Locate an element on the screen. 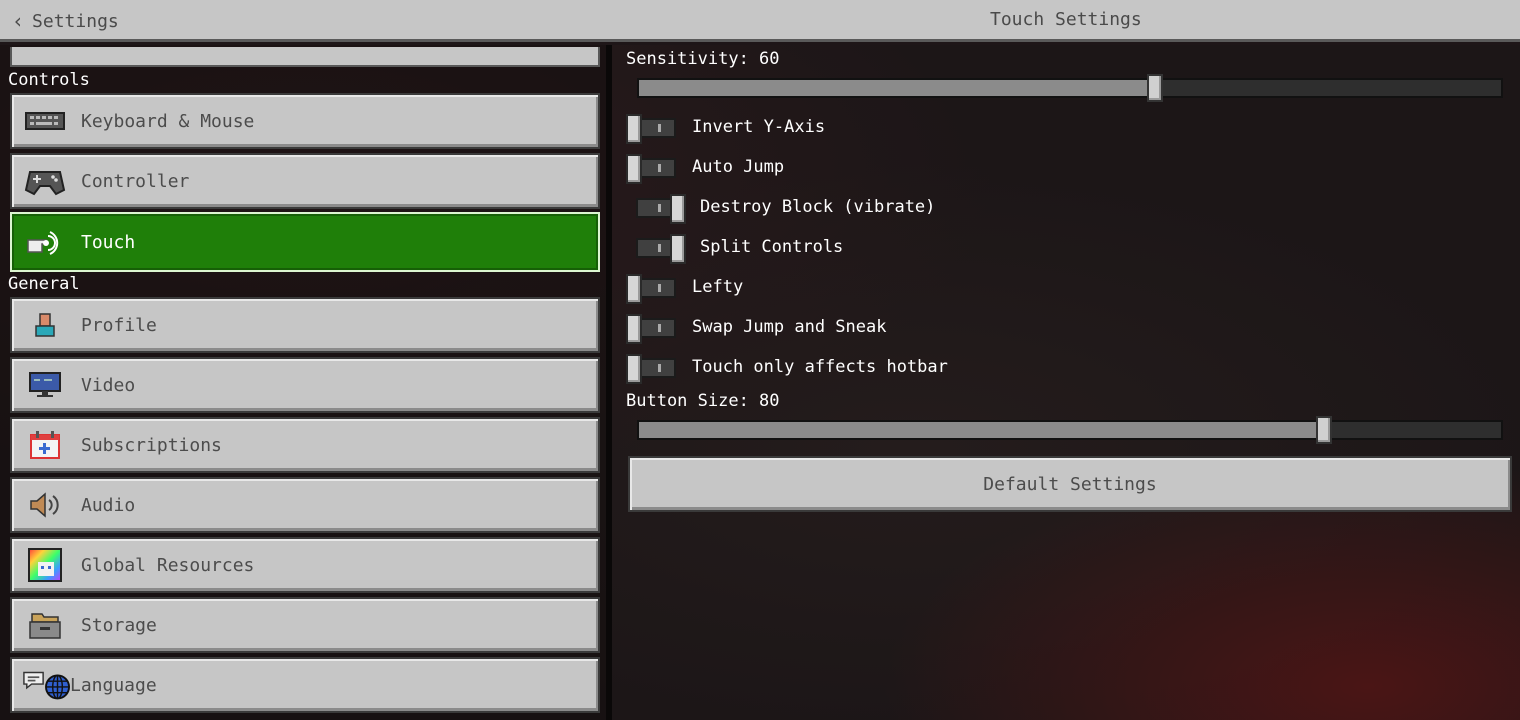 The height and width of the screenshot is (720, 1520). sidebar-item-label: Global Resources is located at coordinates (168, 565).